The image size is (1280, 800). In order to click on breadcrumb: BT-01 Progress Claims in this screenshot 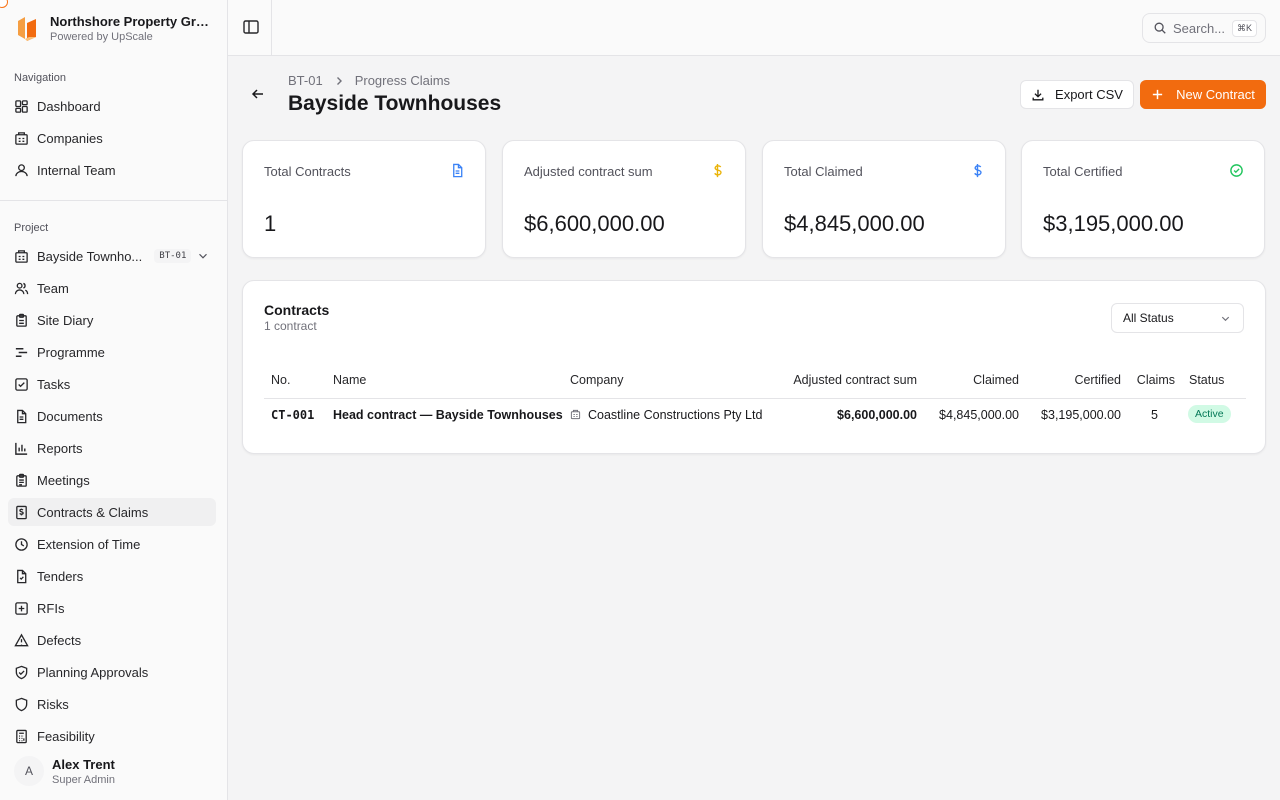, I will do `click(369, 80)`.